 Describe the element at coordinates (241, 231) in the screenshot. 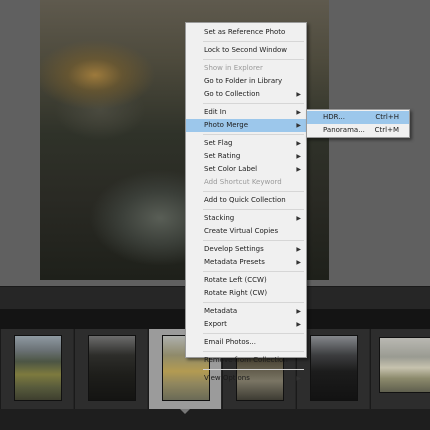

I see `menu-item-label: Create Virtual Copies` at that location.